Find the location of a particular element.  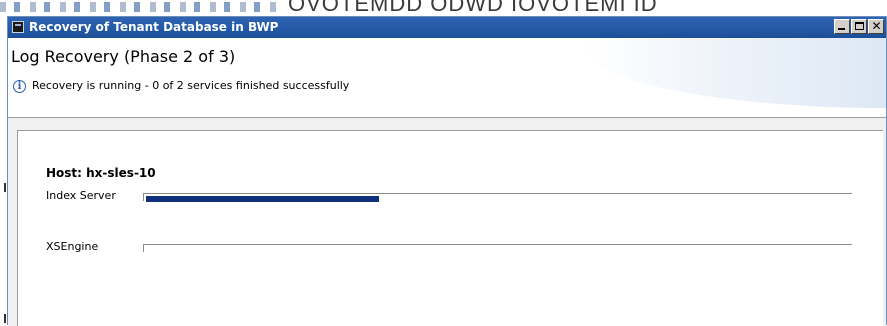

progress-bar-index-server is located at coordinates (497, 197).